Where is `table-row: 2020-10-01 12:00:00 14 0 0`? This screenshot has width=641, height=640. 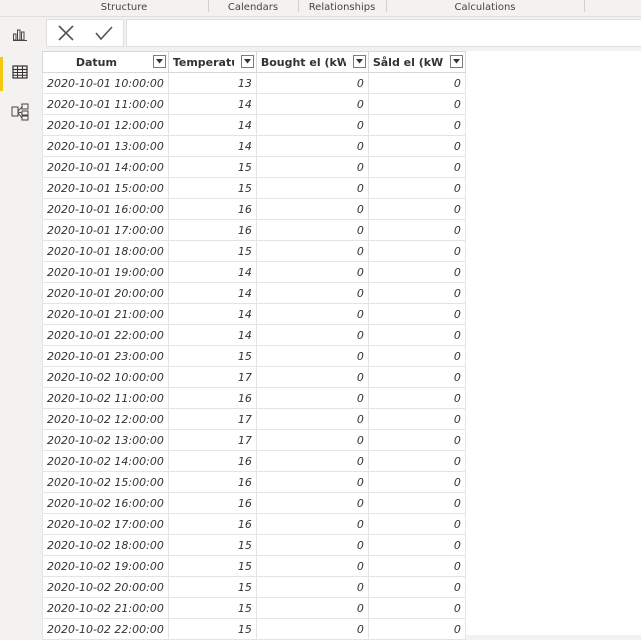 table-row: 2020-10-01 12:00:00 14 0 0 is located at coordinates (254, 125).